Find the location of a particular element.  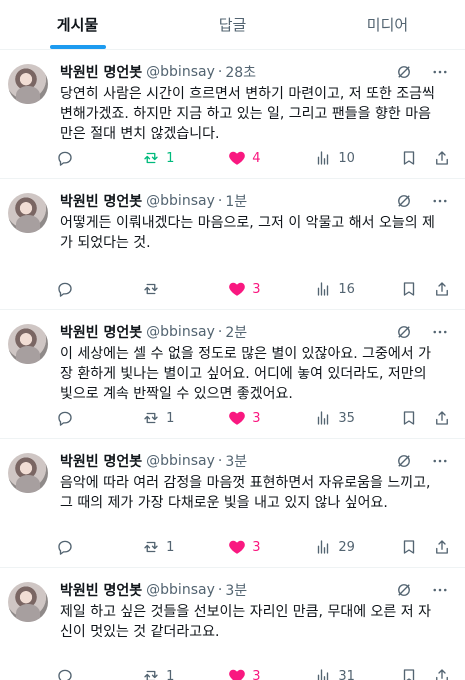

tweet-header: 박원빈 명언봇 @bbinsay · 28초 is located at coordinates (254, 72).